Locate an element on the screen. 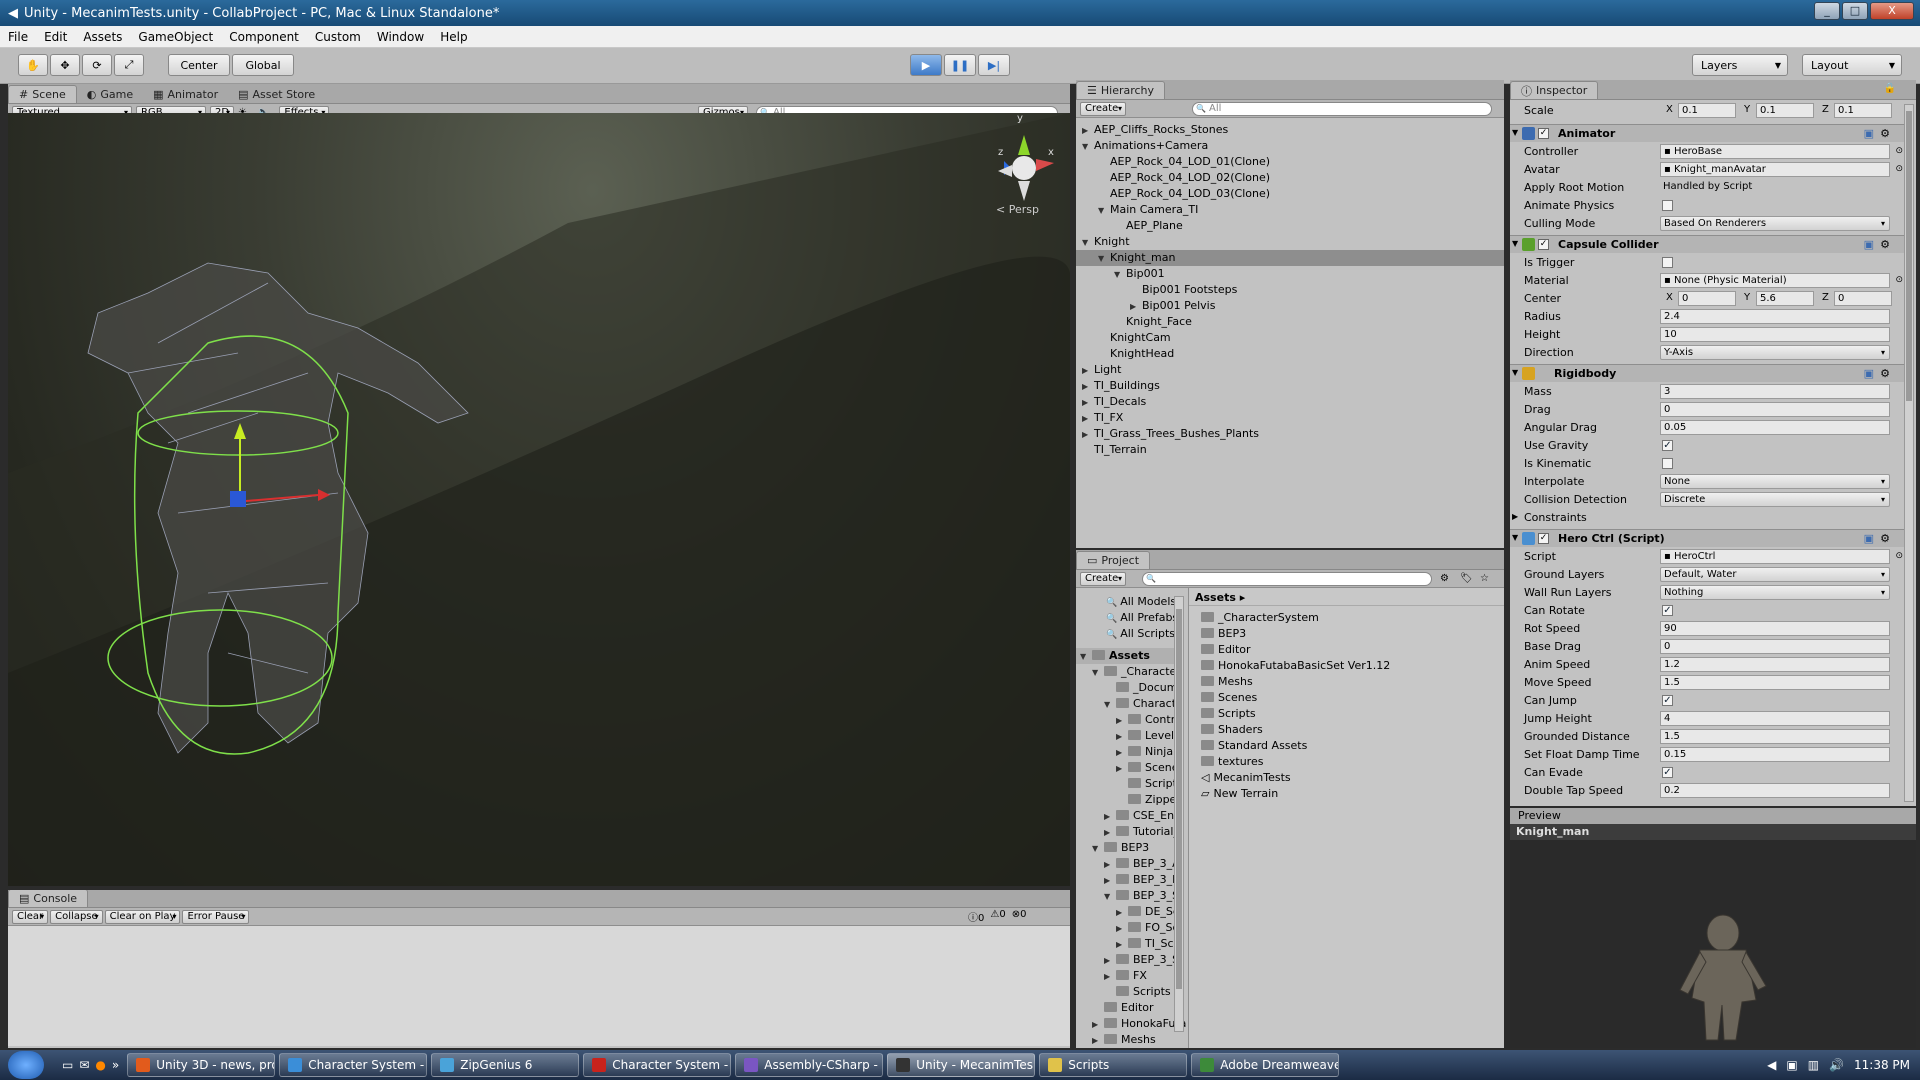 Image resolution: width=1920 pixels, height=1080 pixels. property-field: 3 is located at coordinates (1775, 391).